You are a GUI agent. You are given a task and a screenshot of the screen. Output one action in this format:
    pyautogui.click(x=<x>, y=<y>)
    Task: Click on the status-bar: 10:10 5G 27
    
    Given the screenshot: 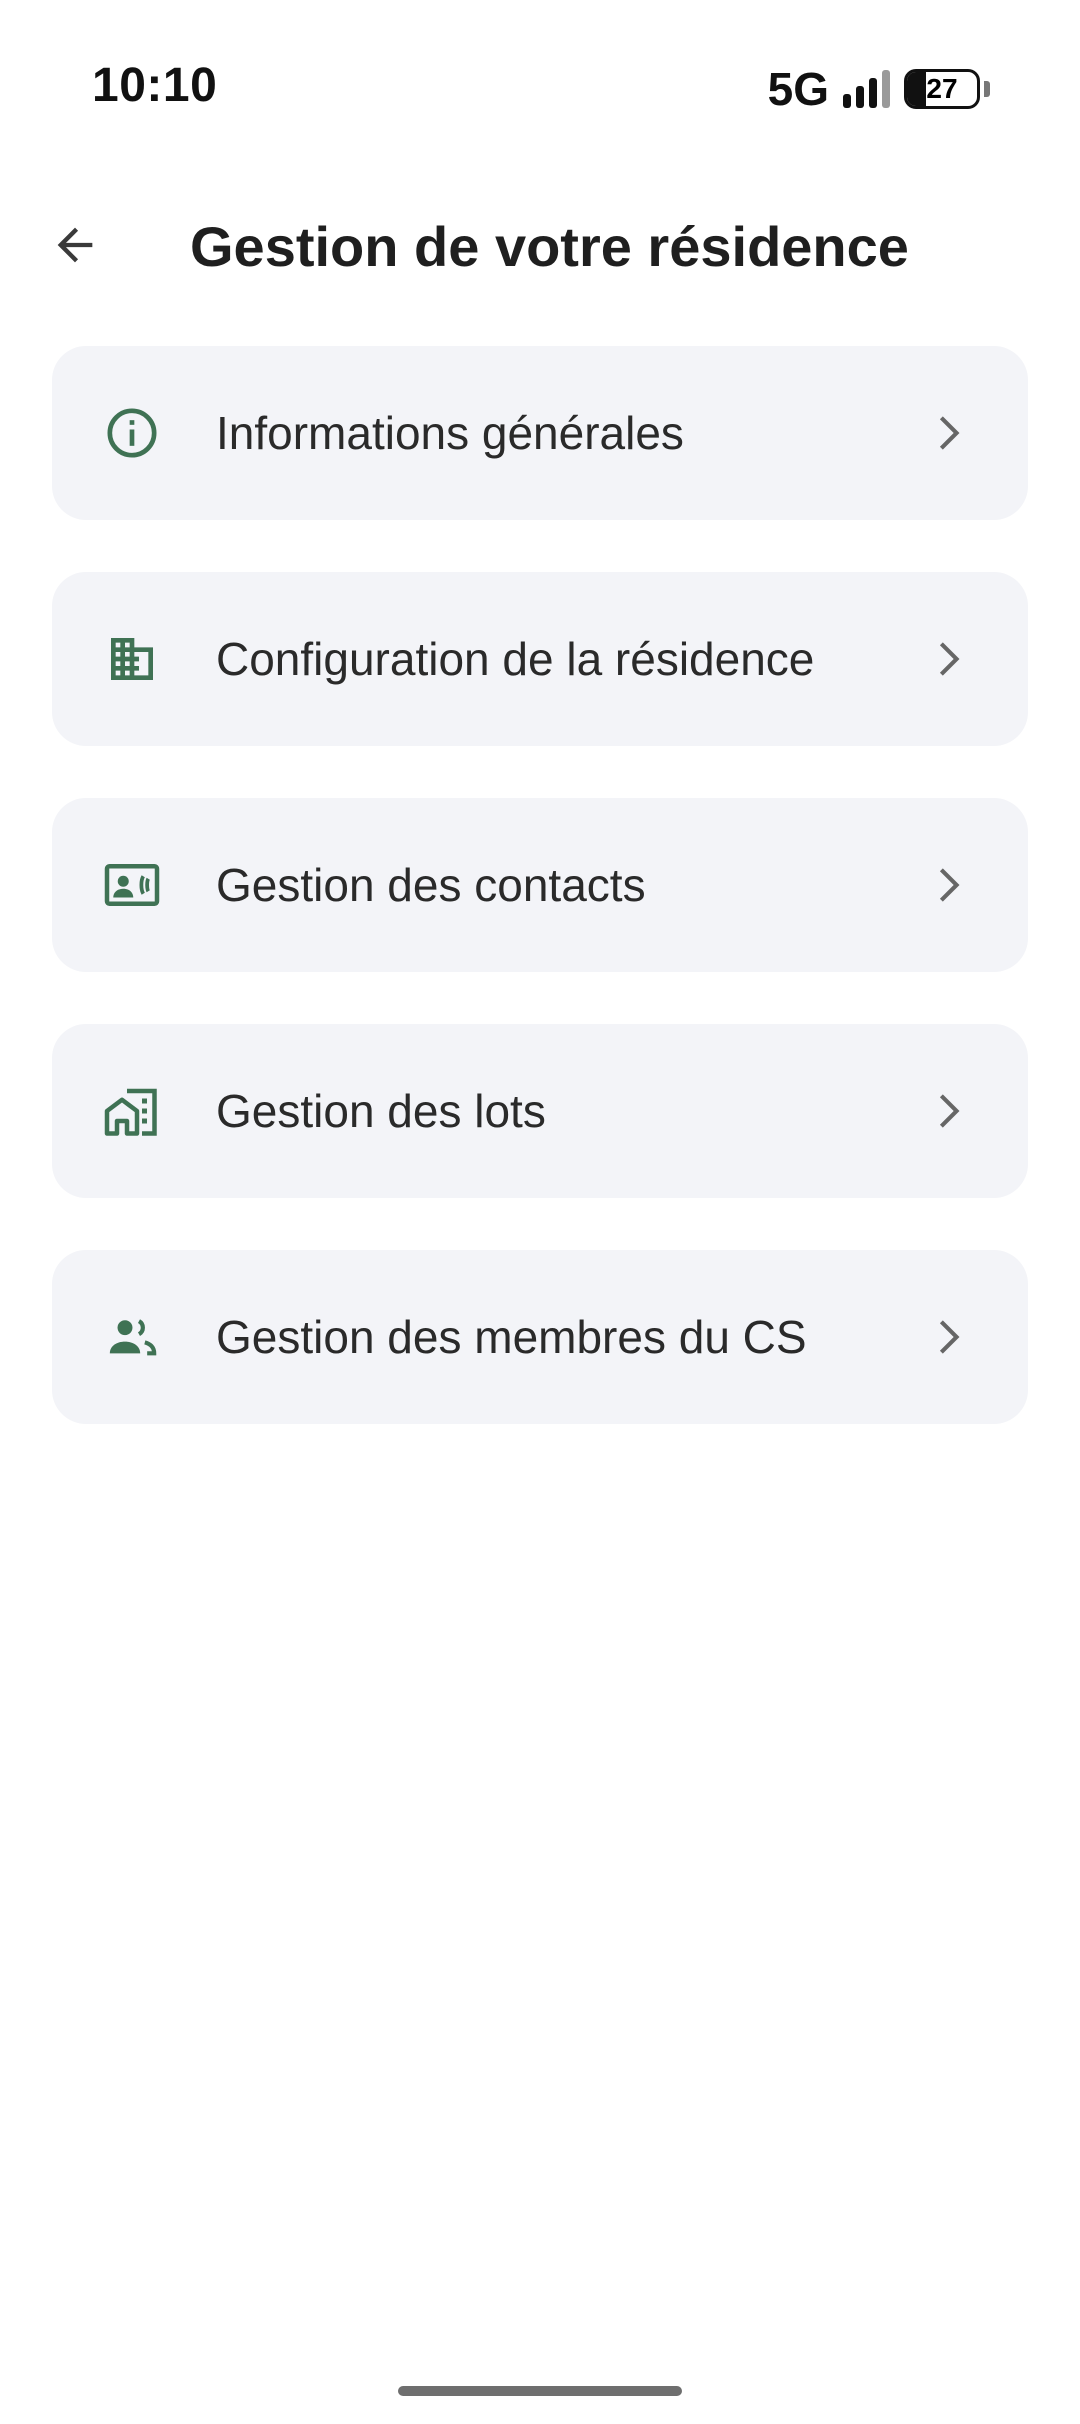 What is the action you would take?
    pyautogui.click(x=540, y=85)
    